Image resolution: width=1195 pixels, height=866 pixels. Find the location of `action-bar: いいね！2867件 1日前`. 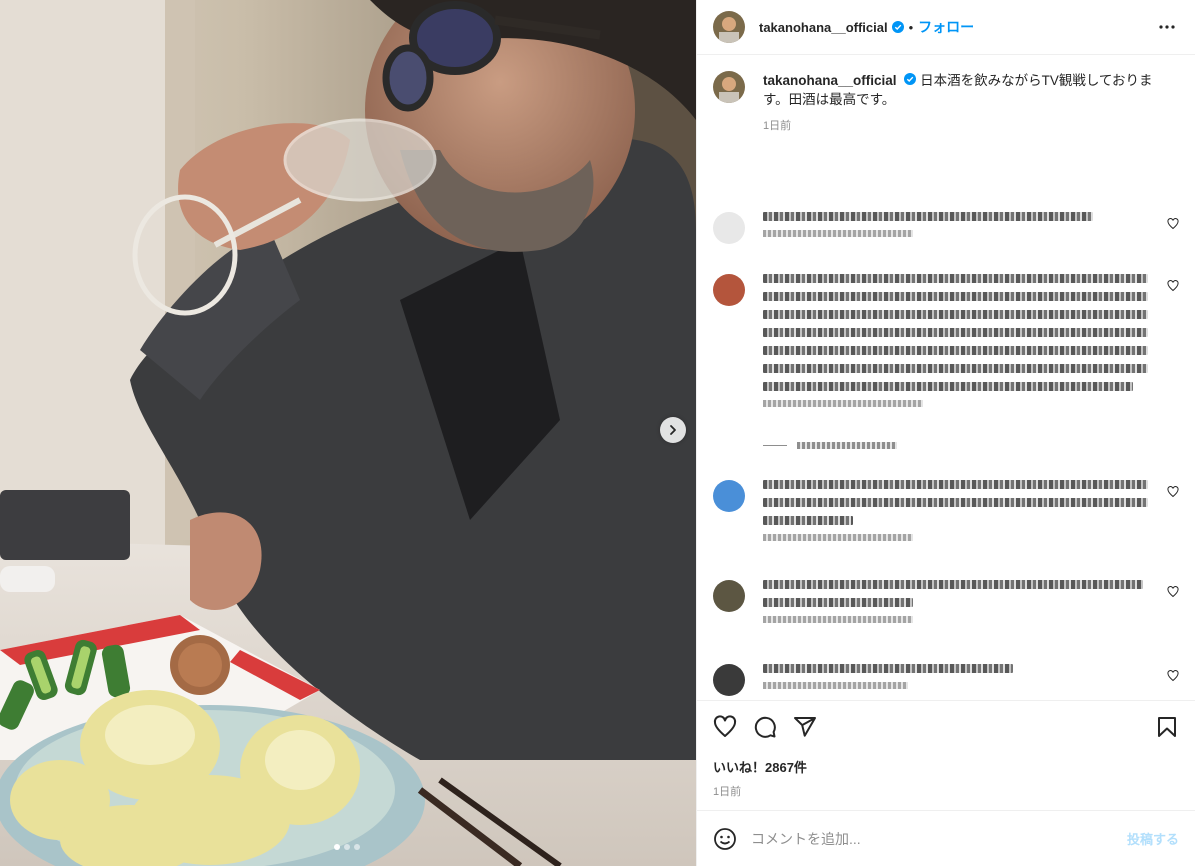

action-bar: いいね！2867件 1日前 is located at coordinates (946, 755).